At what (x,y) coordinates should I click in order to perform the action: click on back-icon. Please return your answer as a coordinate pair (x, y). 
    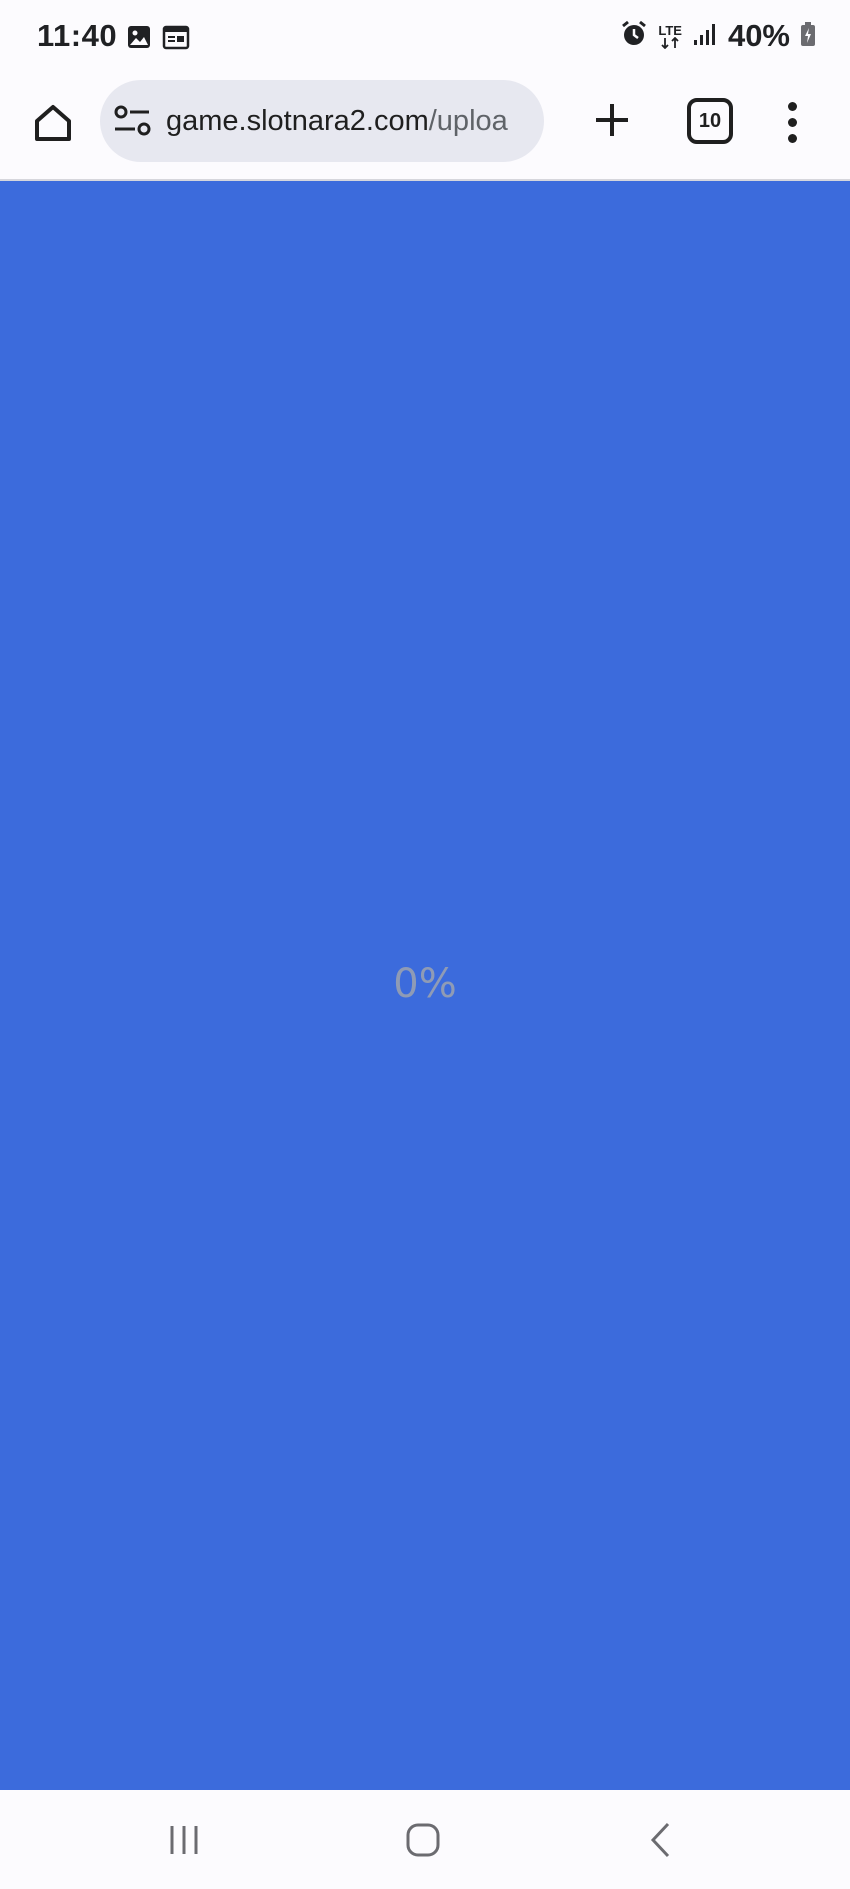
    Looking at the image, I should click on (660, 1840).